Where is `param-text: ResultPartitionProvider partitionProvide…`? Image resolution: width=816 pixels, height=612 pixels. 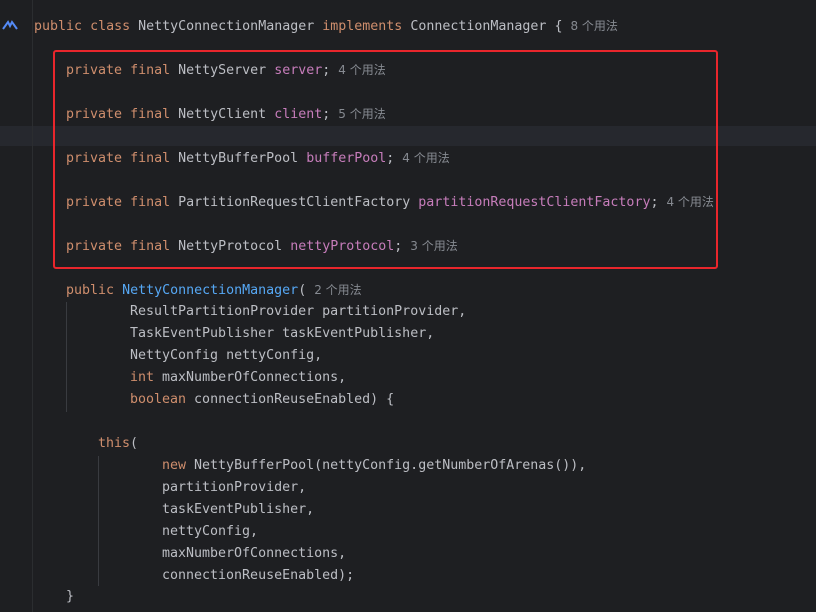
param-text: ResultPartitionProvider partitionProvide… is located at coordinates (298, 311).